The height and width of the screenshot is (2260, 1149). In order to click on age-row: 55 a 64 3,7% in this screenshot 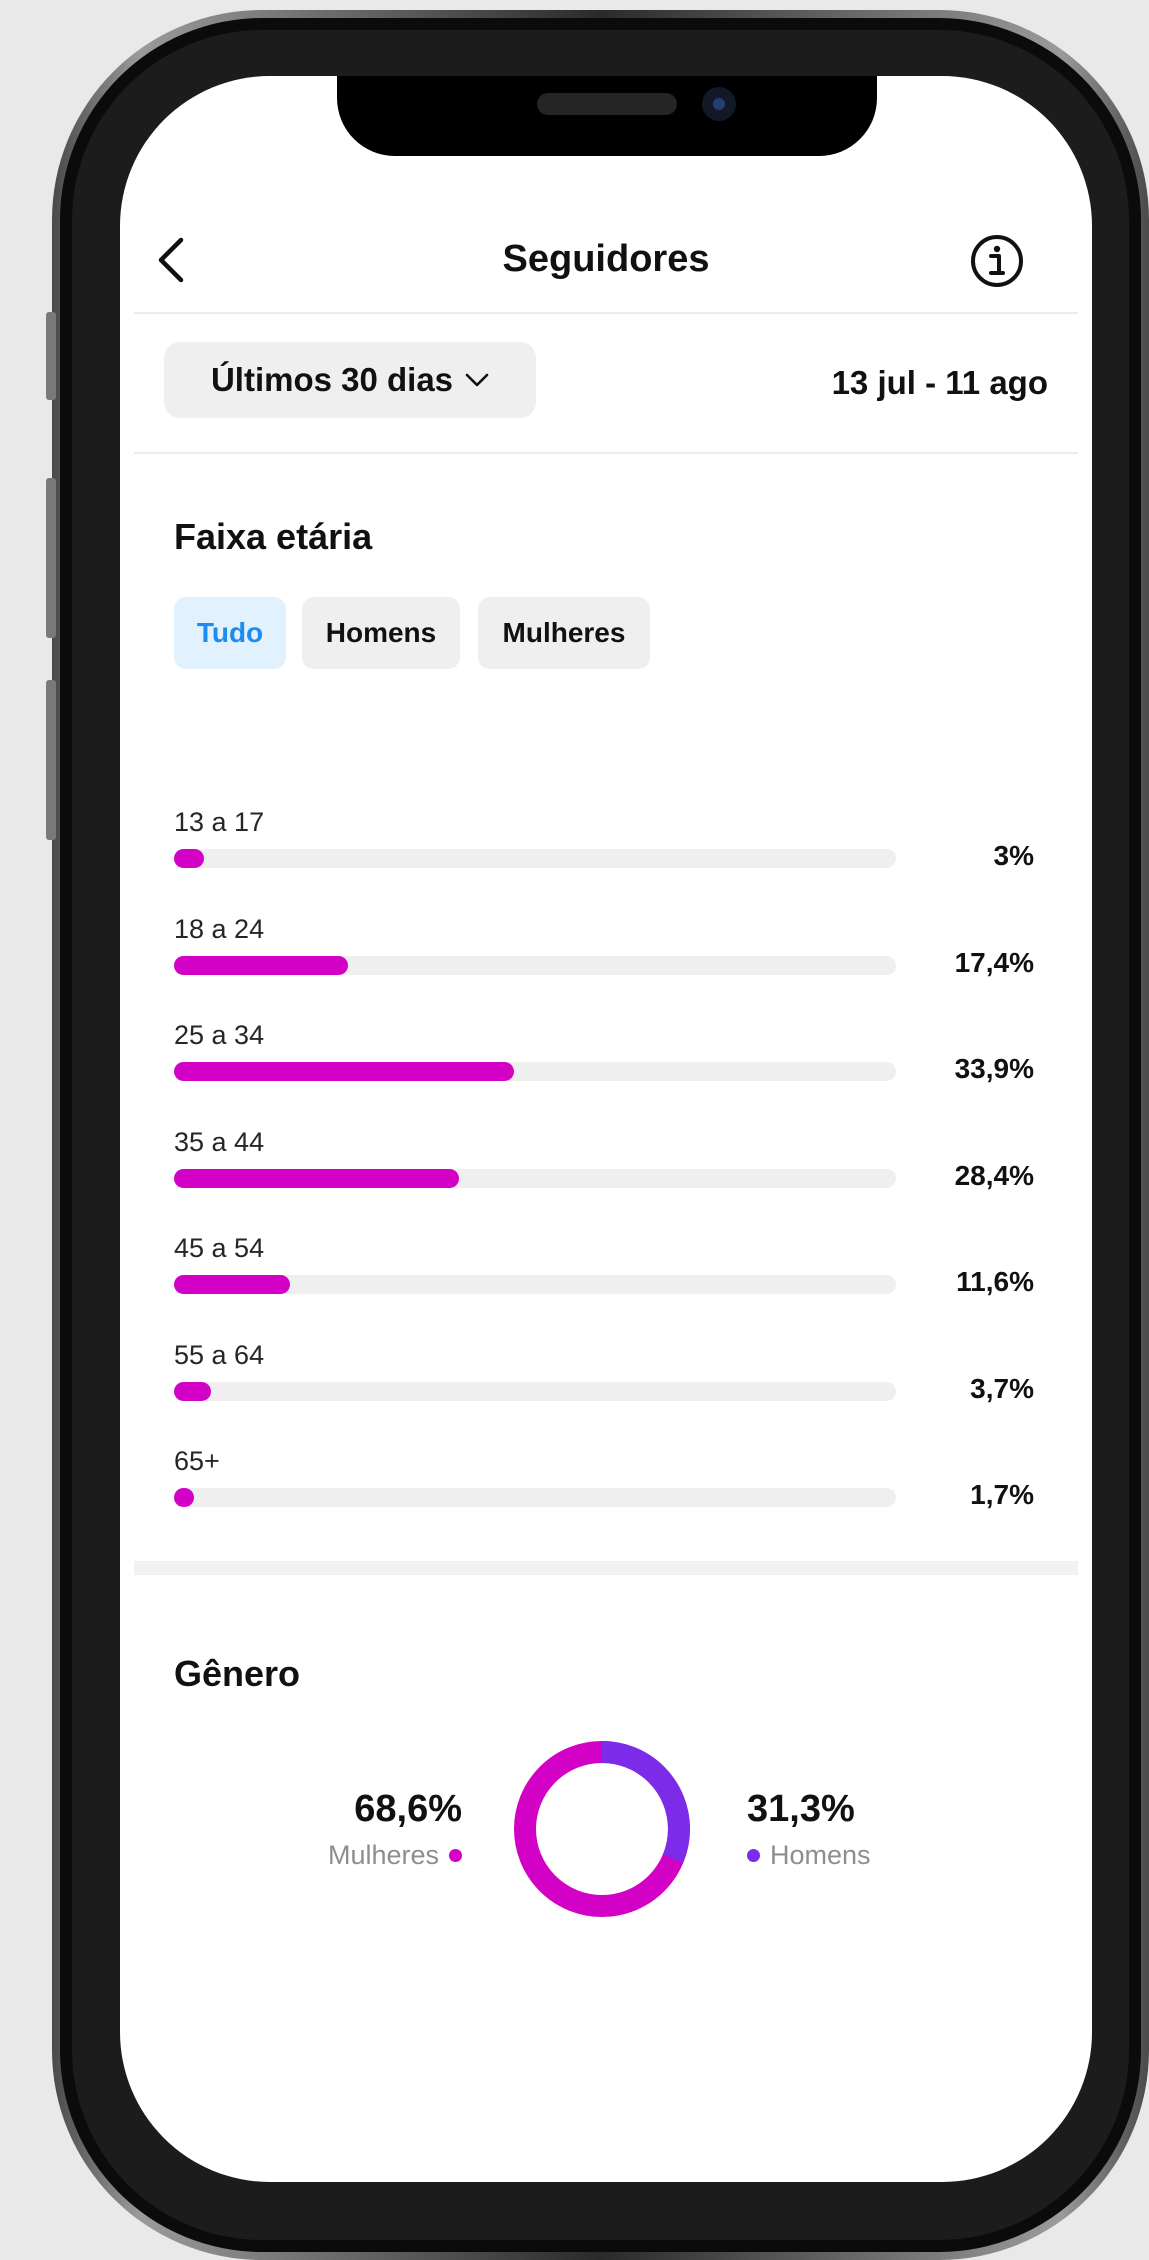, I will do `click(604, 1393)`.